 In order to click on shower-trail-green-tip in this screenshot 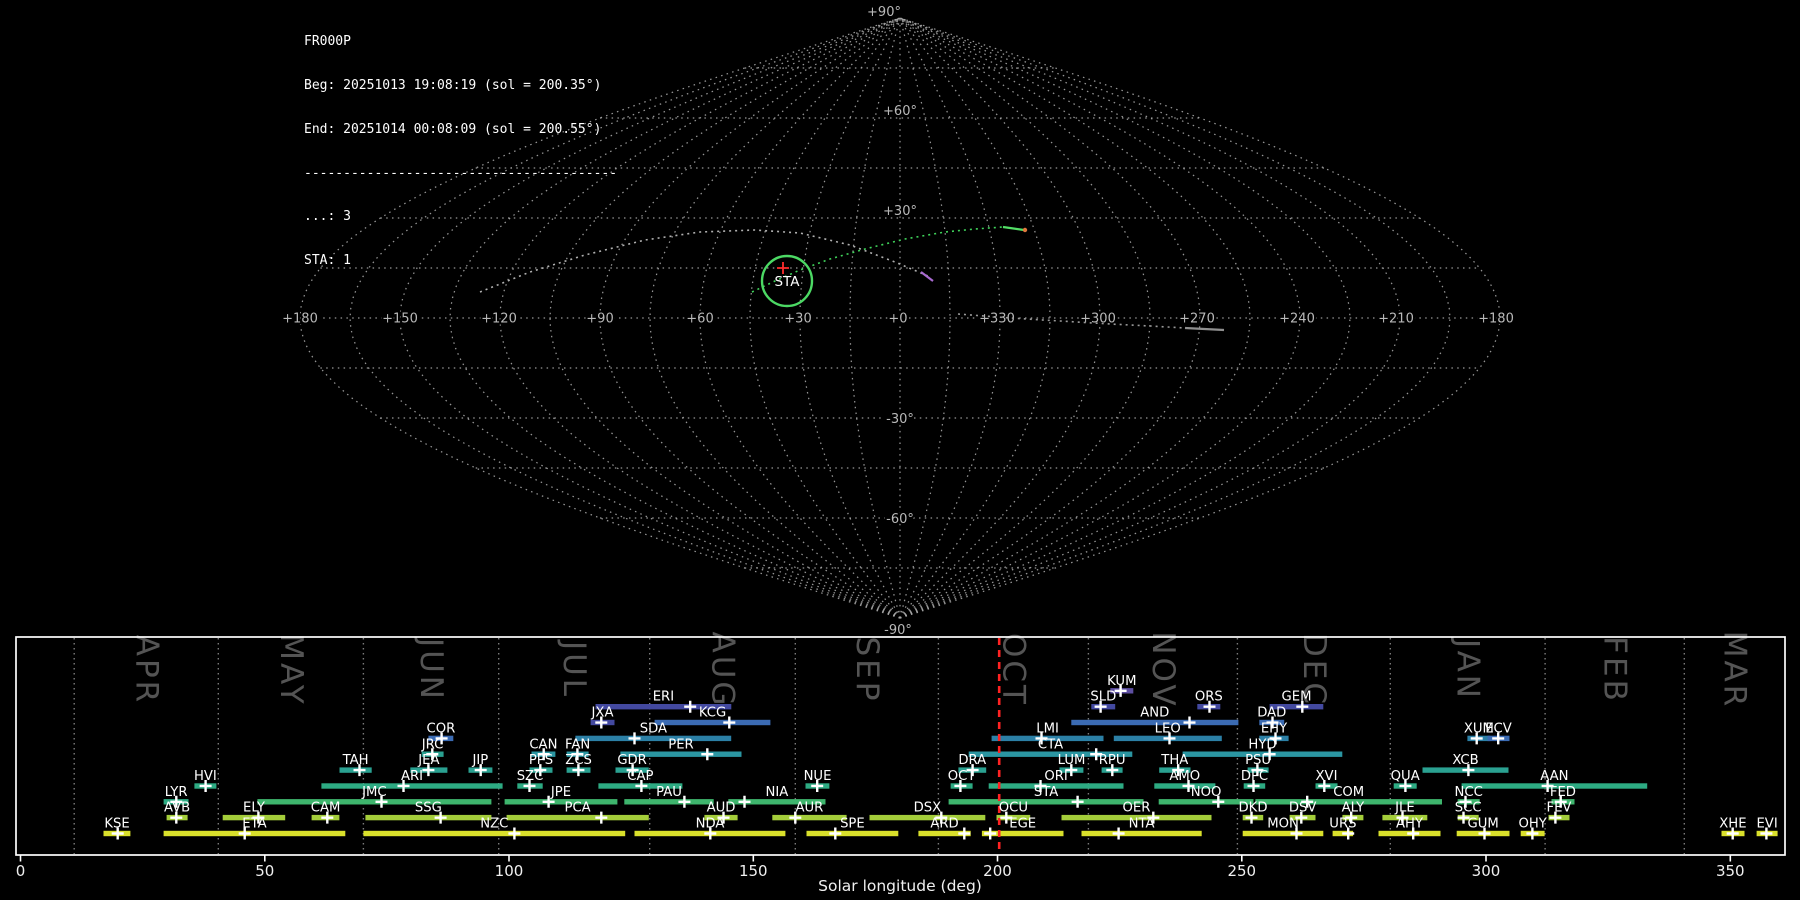, I will do `click(1013, 228)`.